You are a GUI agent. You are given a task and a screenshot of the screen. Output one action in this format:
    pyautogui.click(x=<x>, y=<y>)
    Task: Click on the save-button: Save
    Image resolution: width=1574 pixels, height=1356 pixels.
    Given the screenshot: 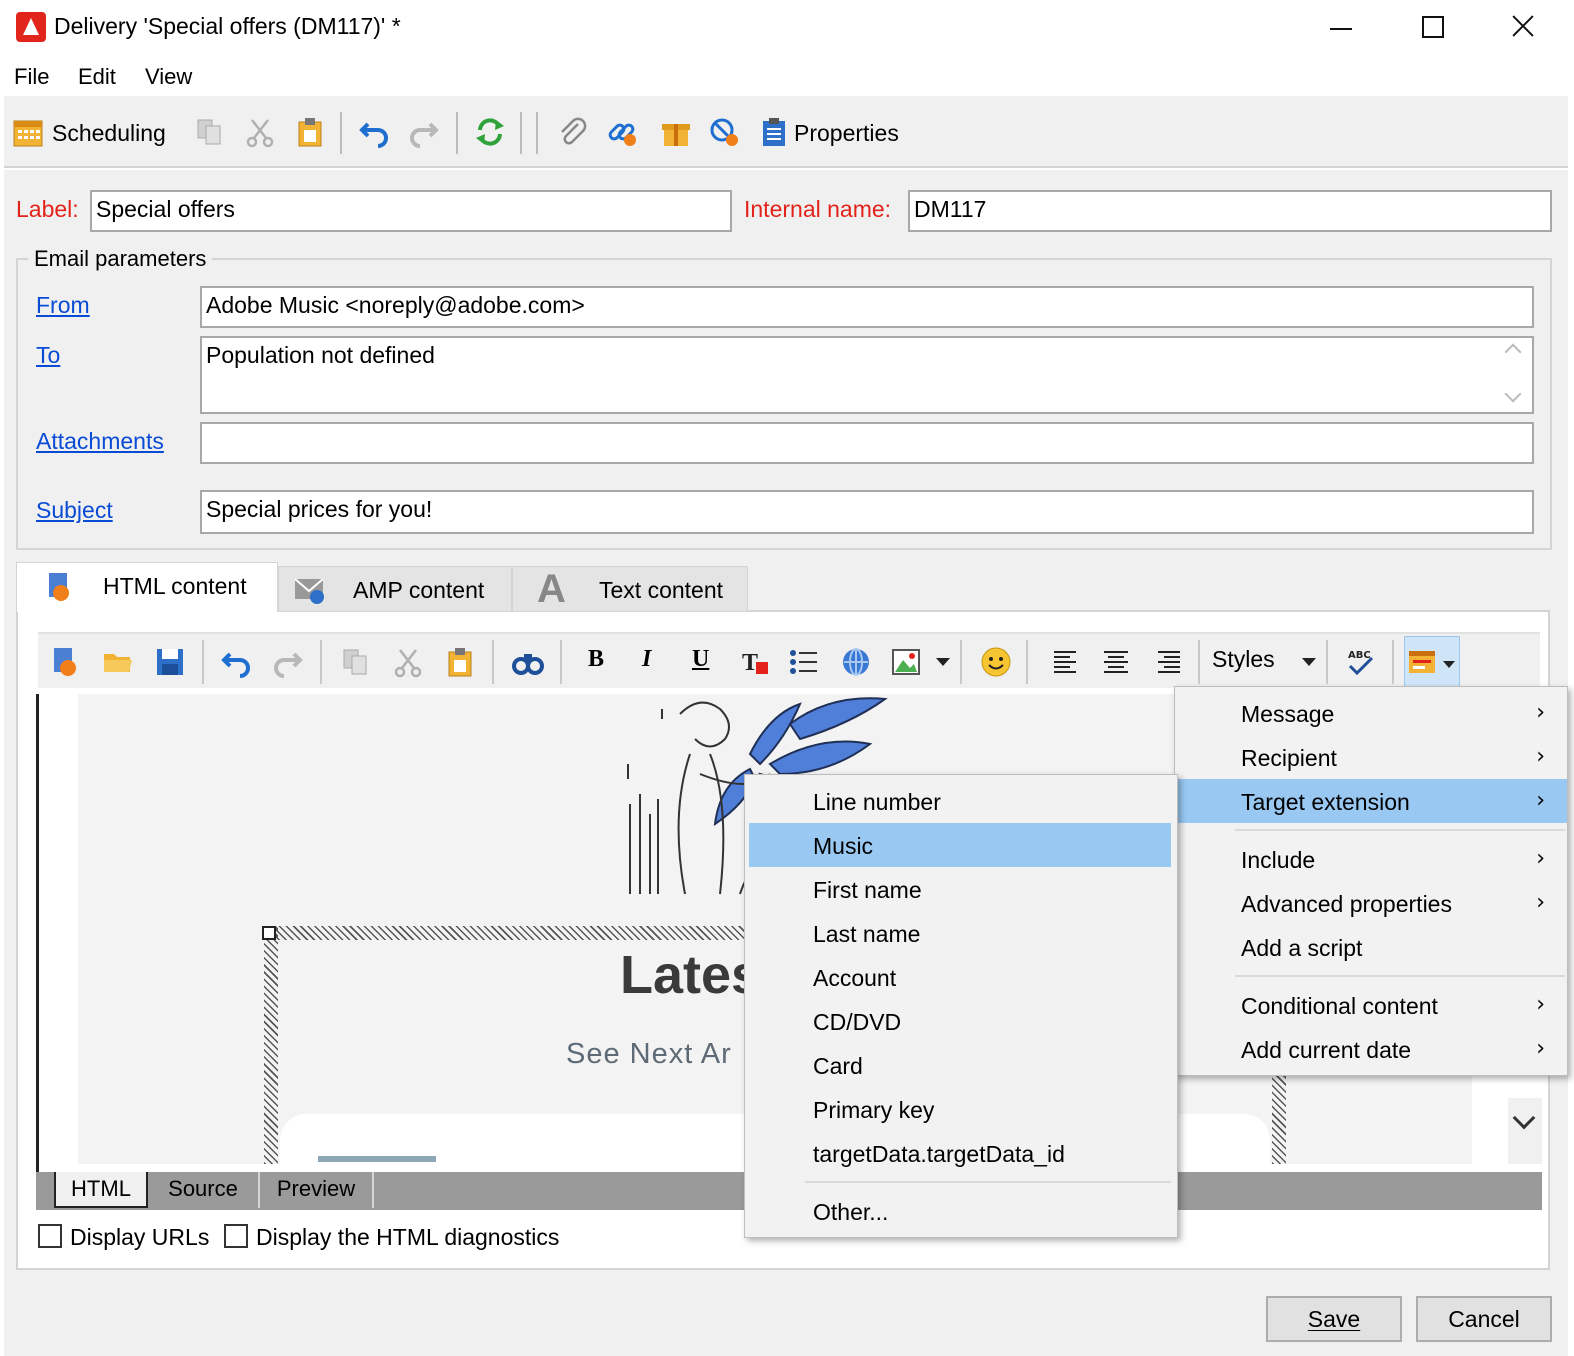 What is the action you would take?
    pyautogui.click(x=1334, y=1319)
    